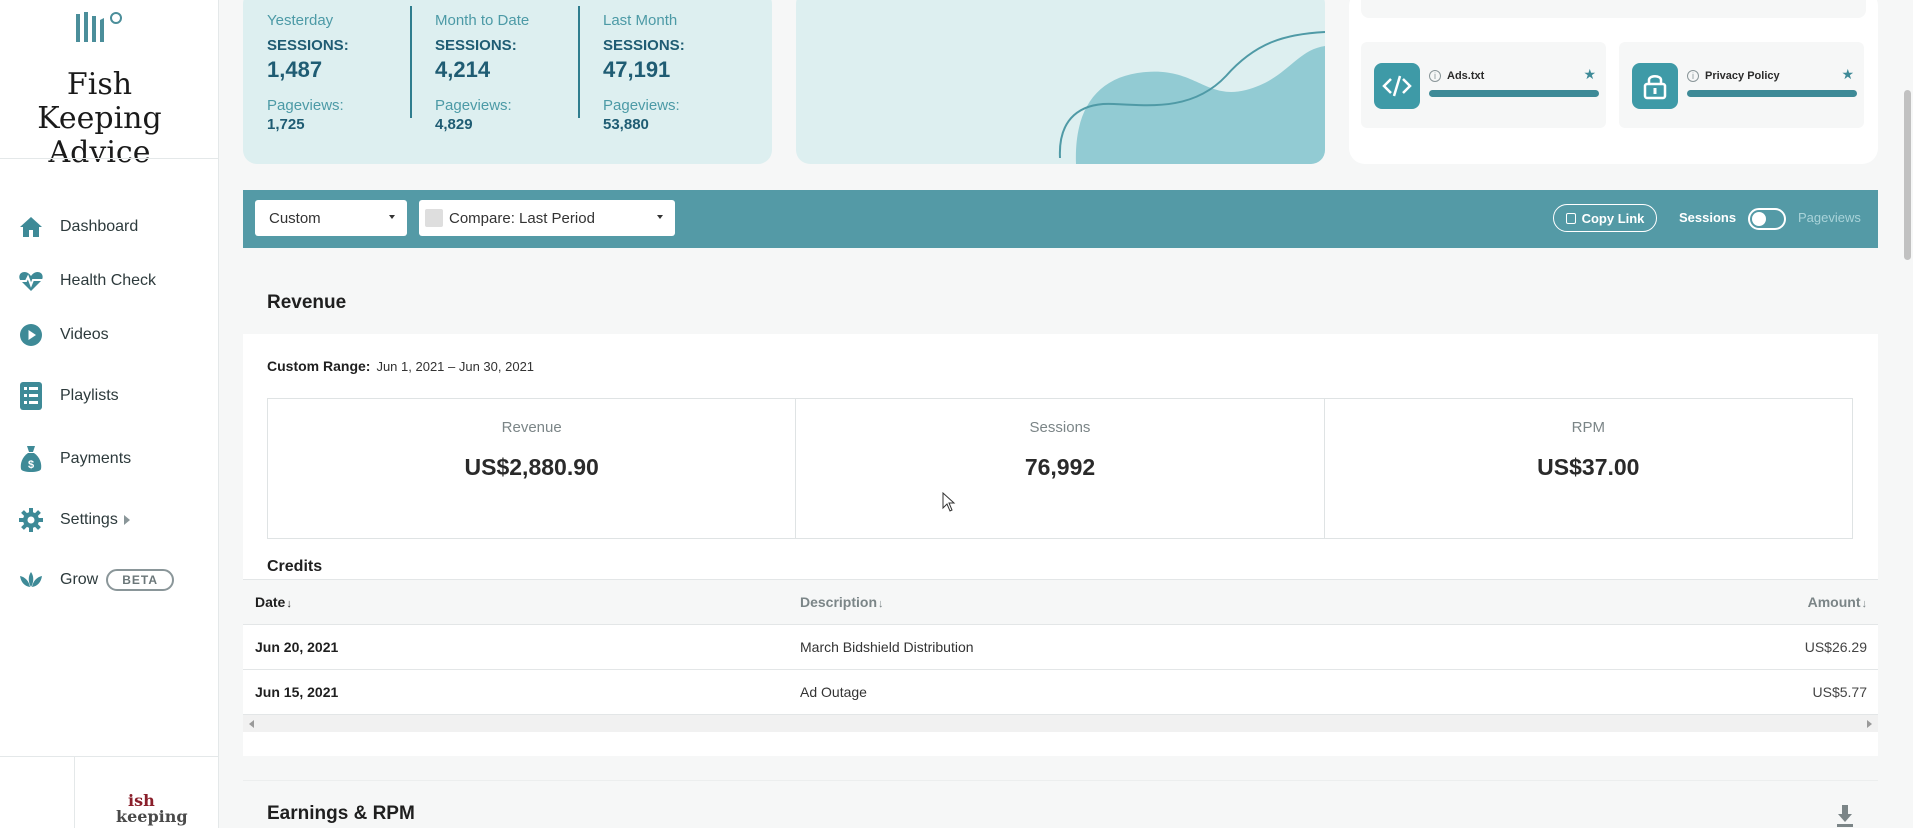 This screenshot has width=1913, height=828. Describe the element at coordinates (126, 520) in the screenshot. I see `caret-right-icon` at that location.